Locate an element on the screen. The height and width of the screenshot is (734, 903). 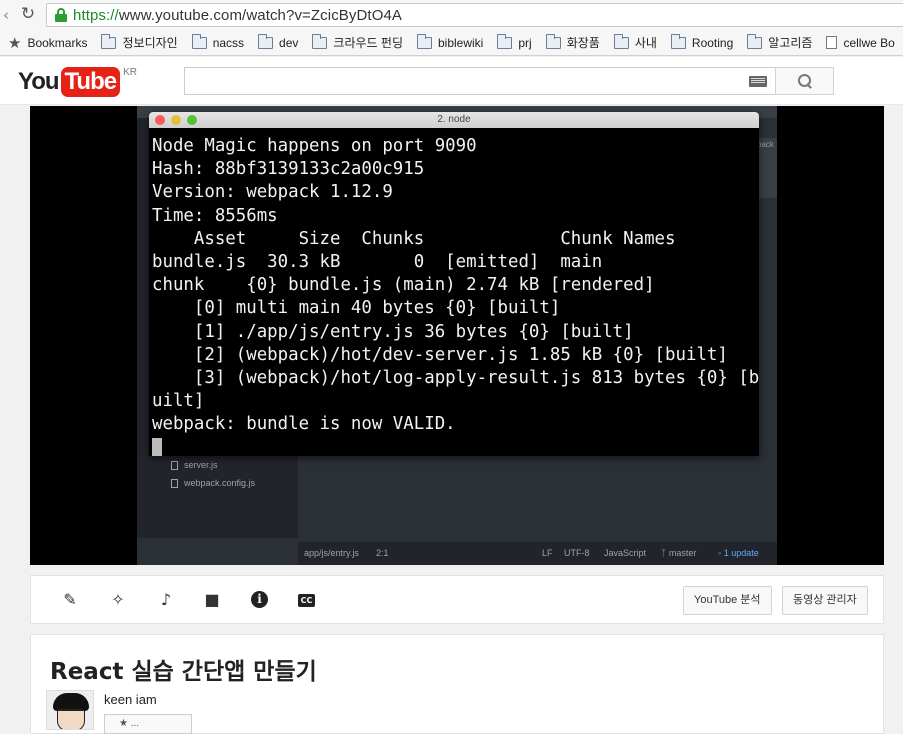
bookmark-page: cellwe Bo is located at coordinates (860, 43).